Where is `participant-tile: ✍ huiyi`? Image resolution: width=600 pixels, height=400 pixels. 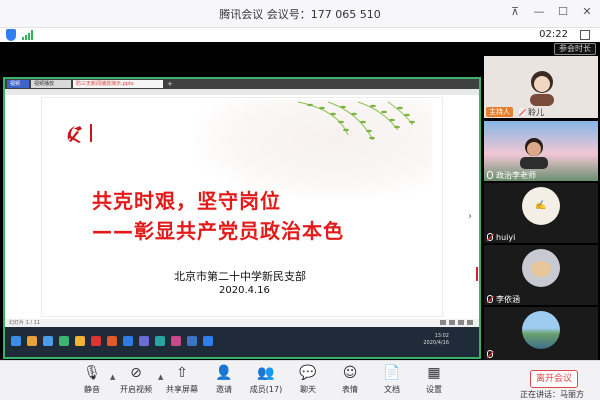
participant-tile: ✍ huiyi is located at coordinates (541, 213).